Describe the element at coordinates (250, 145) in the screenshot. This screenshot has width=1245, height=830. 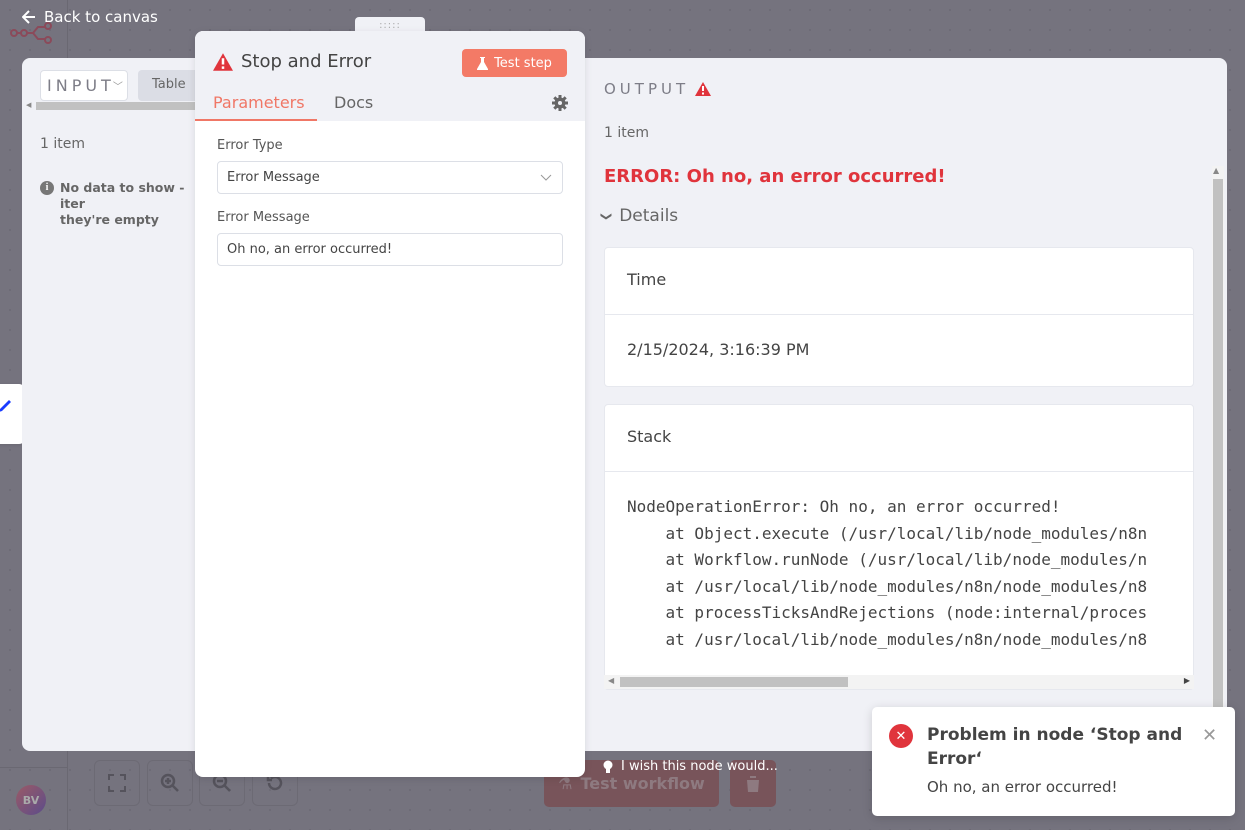
I see `error-type-label: Error Type` at that location.